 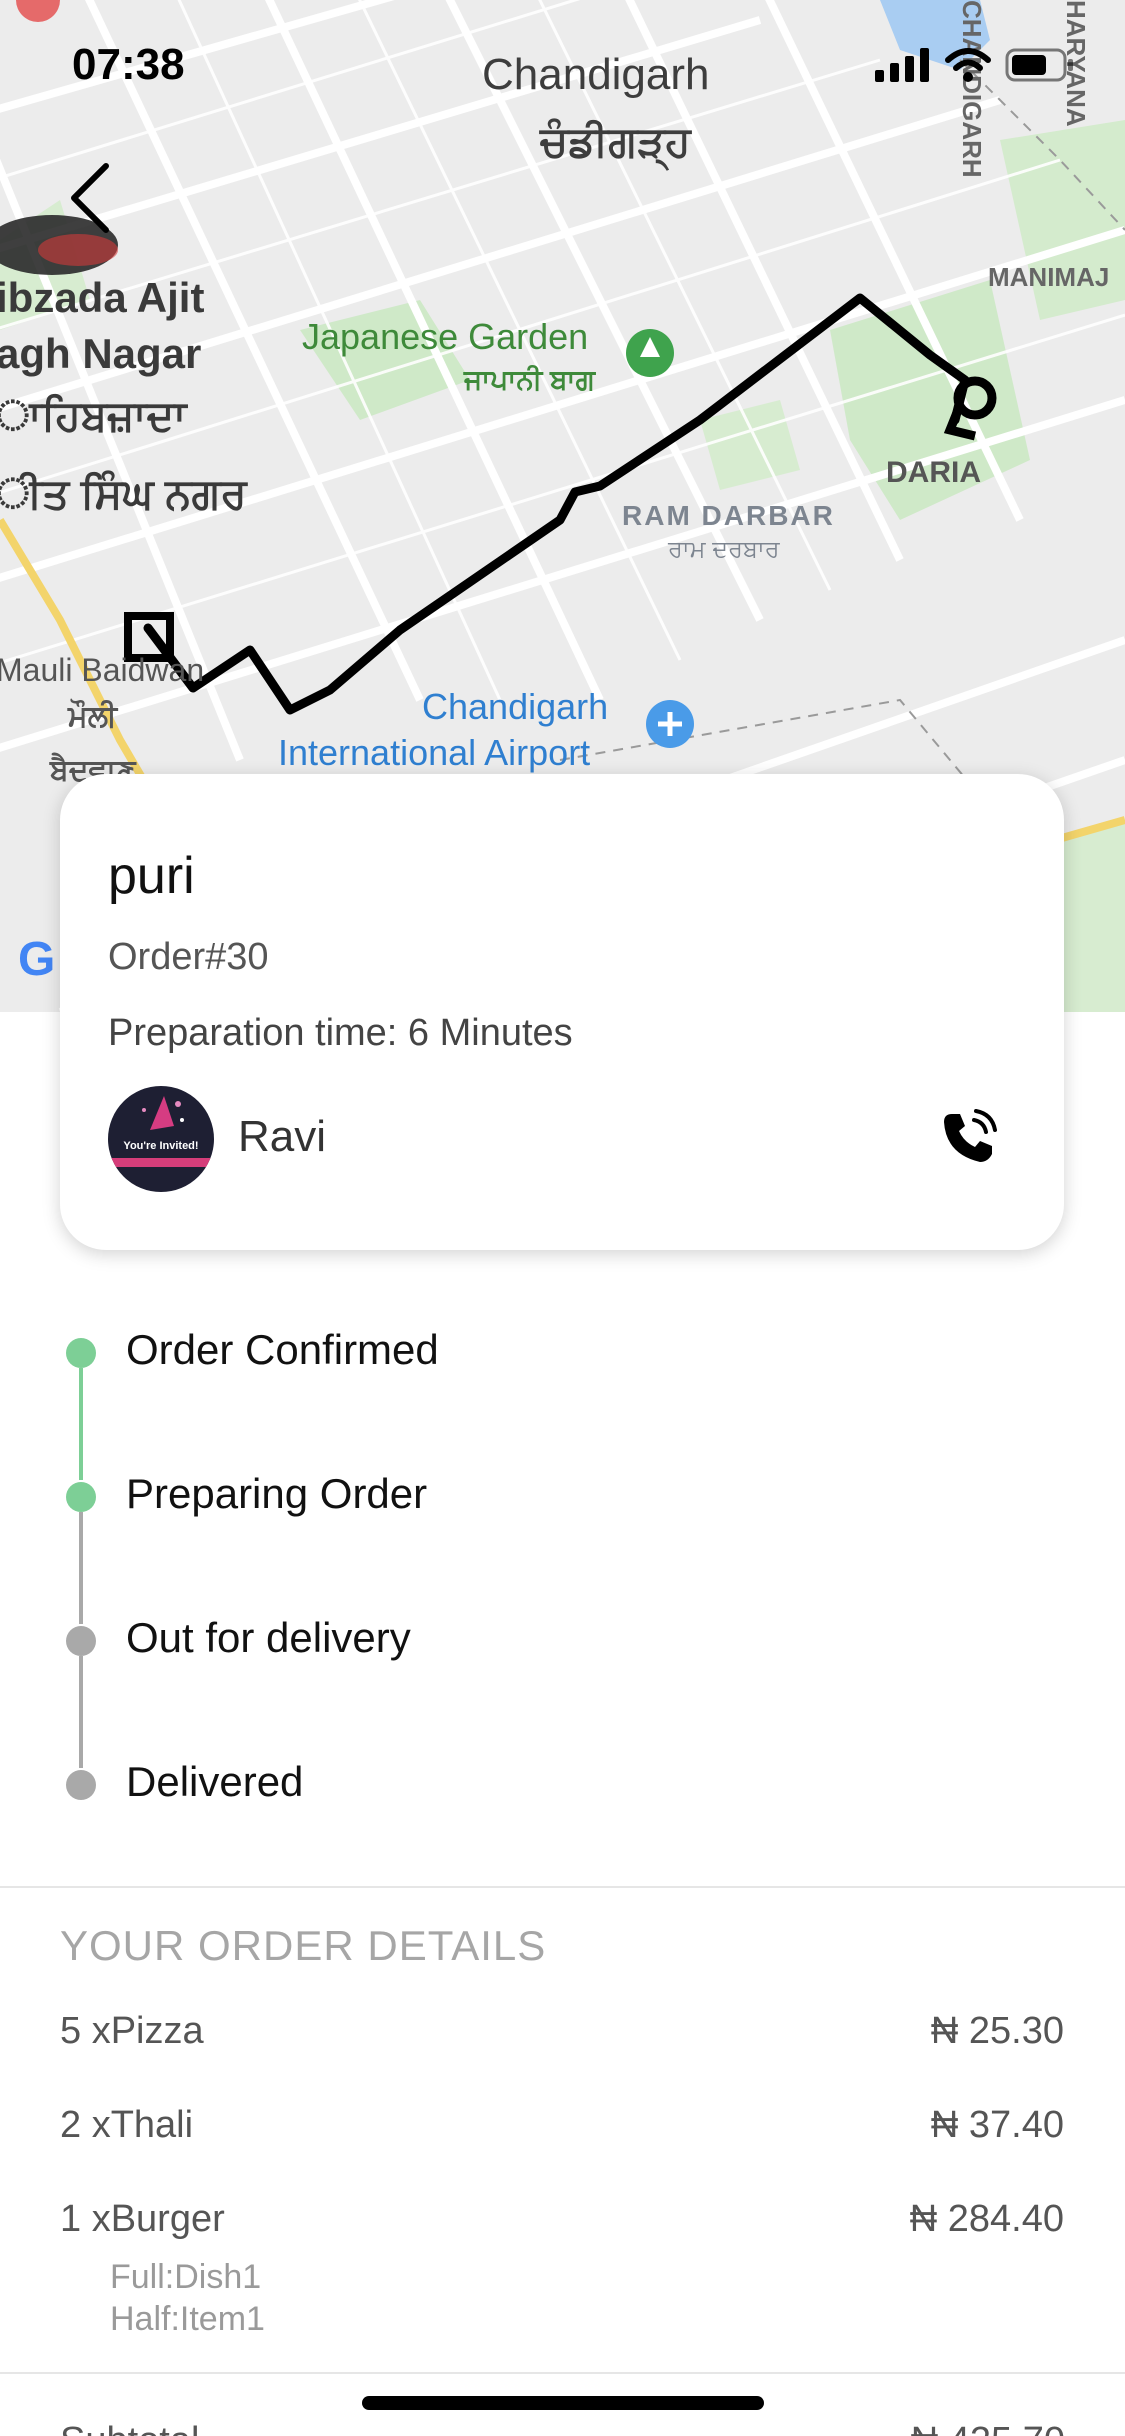 What do you see at coordinates (902, 65) in the screenshot?
I see `signal-icon` at bounding box center [902, 65].